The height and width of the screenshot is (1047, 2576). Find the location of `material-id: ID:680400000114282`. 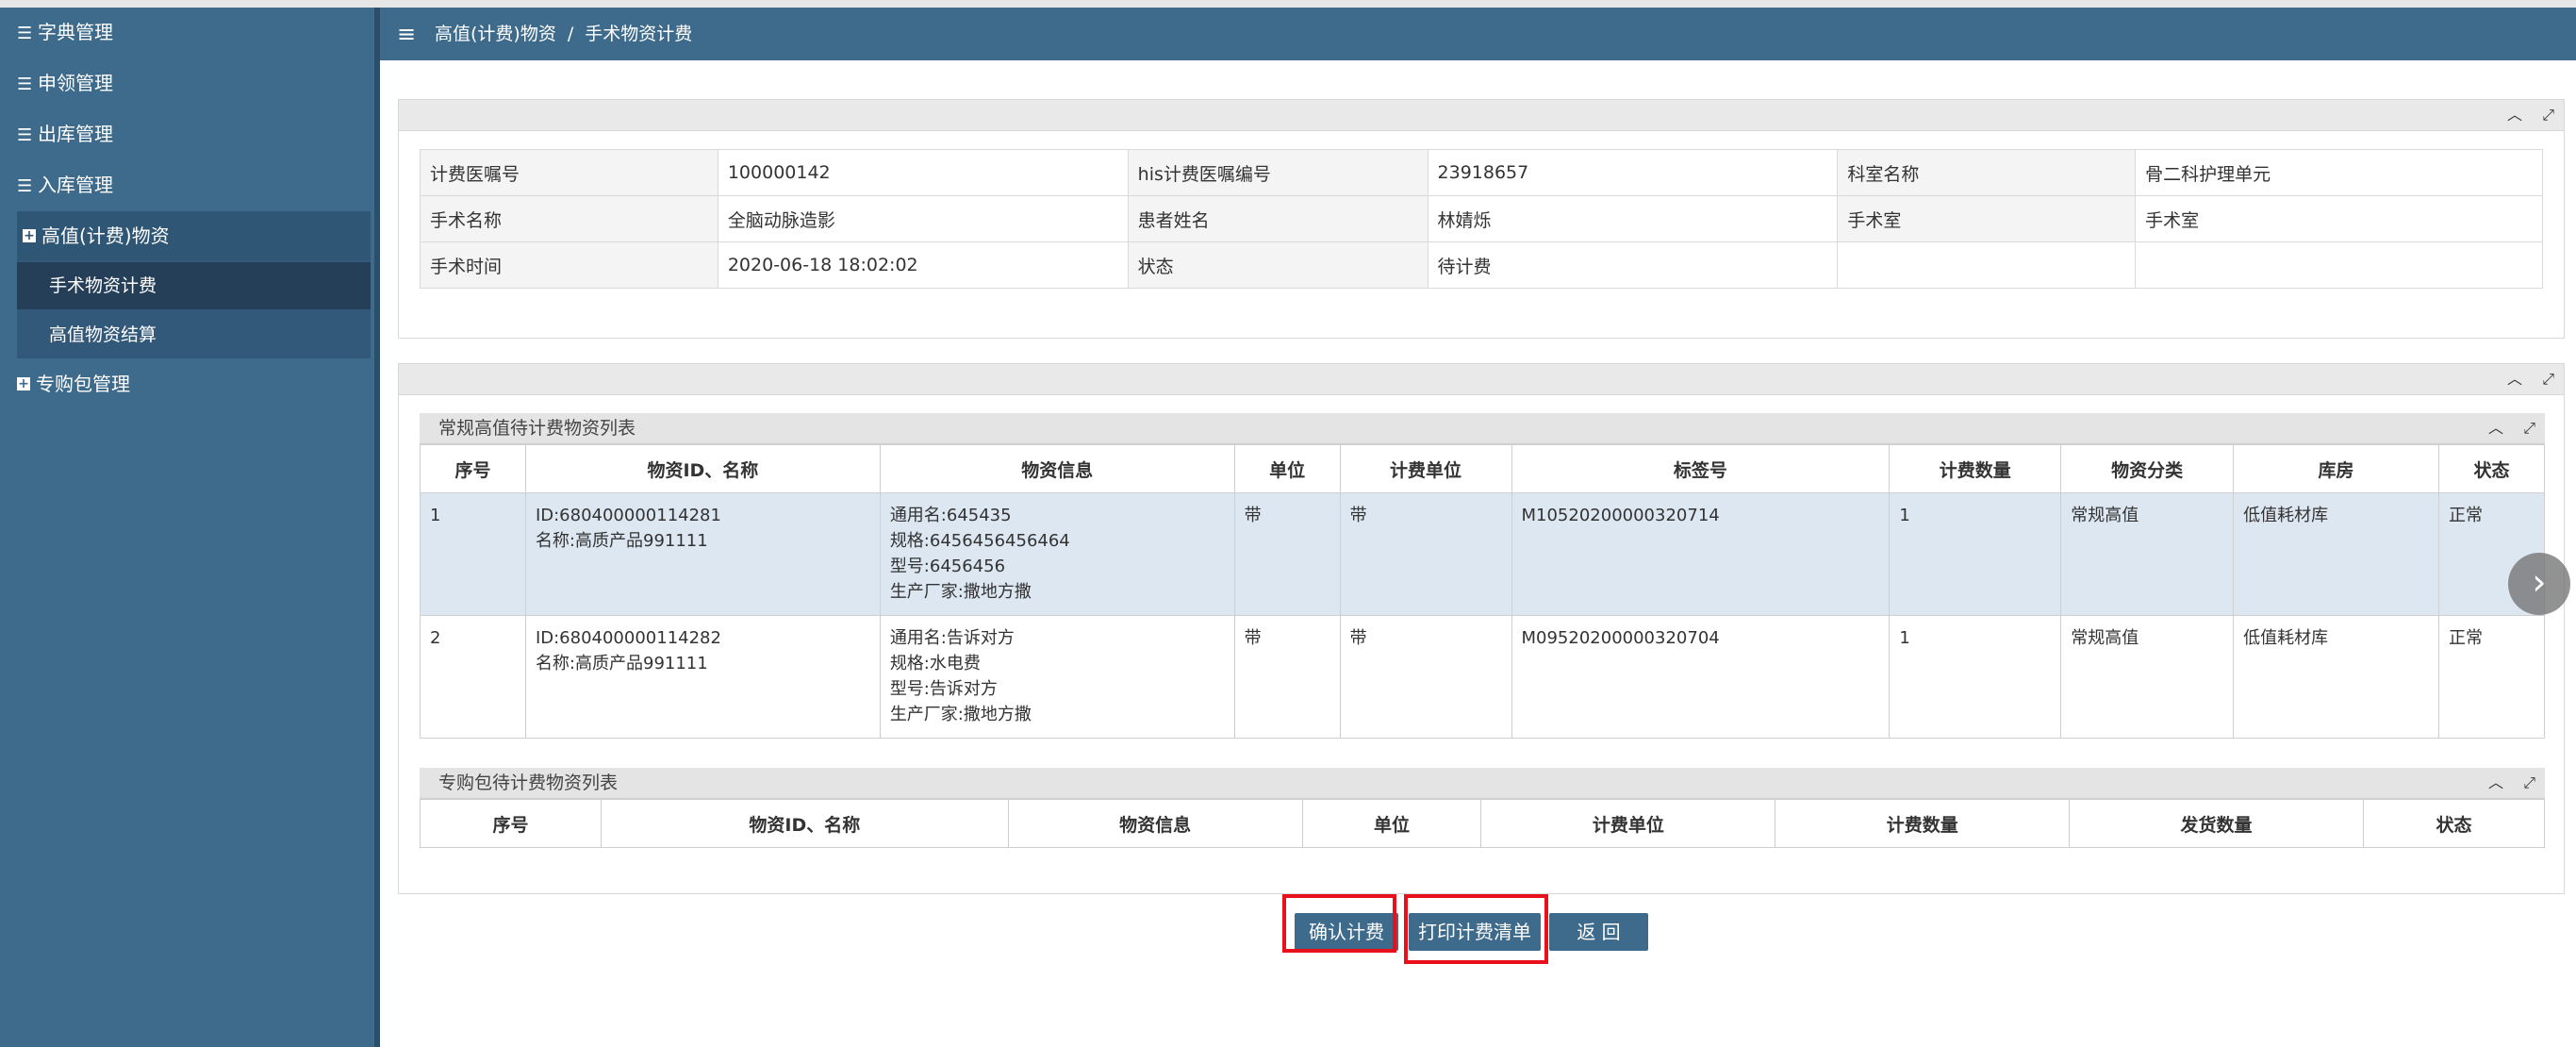

material-id: ID:680400000114282 is located at coordinates (628, 638).